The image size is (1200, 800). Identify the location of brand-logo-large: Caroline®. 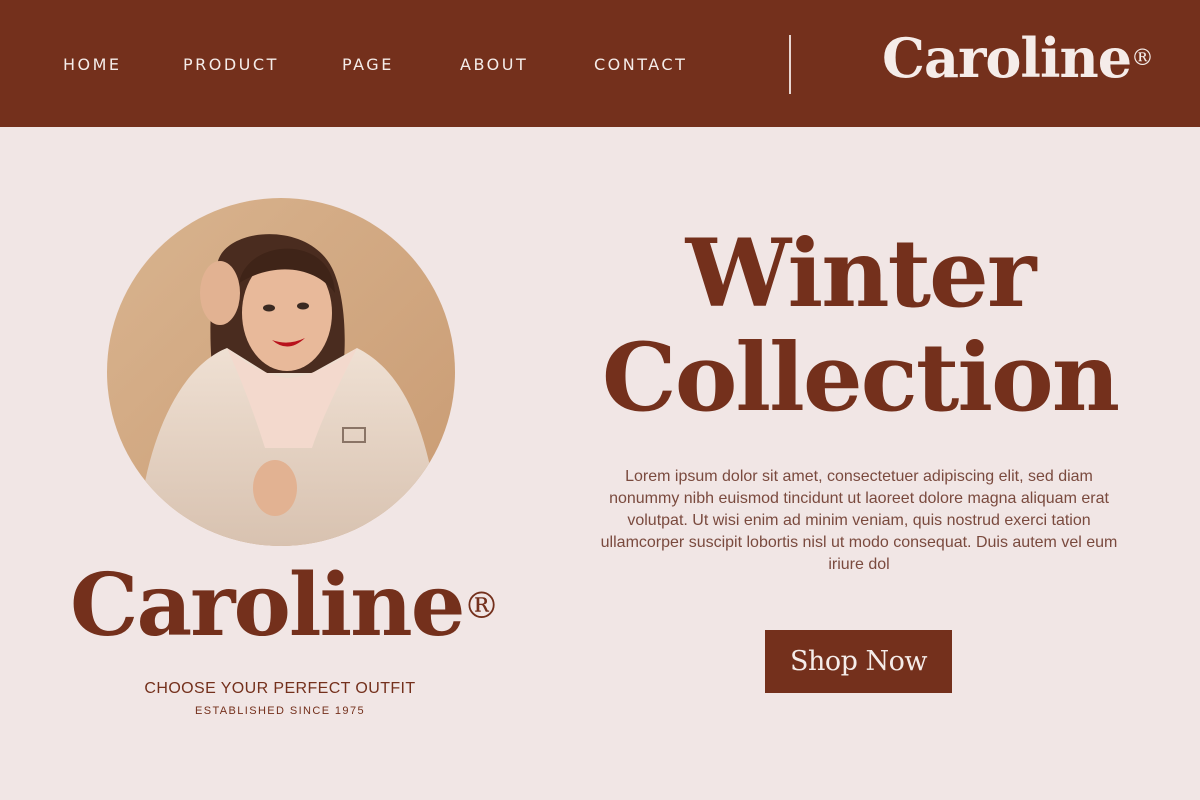
(300, 606).